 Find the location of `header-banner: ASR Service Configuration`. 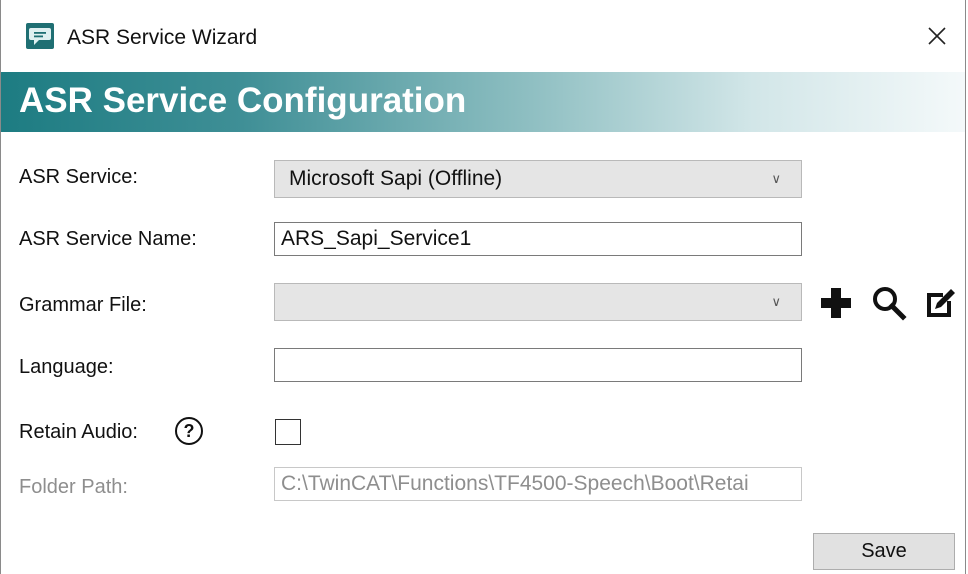

header-banner: ASR Service Configuration is located at coordinates (483, 102).